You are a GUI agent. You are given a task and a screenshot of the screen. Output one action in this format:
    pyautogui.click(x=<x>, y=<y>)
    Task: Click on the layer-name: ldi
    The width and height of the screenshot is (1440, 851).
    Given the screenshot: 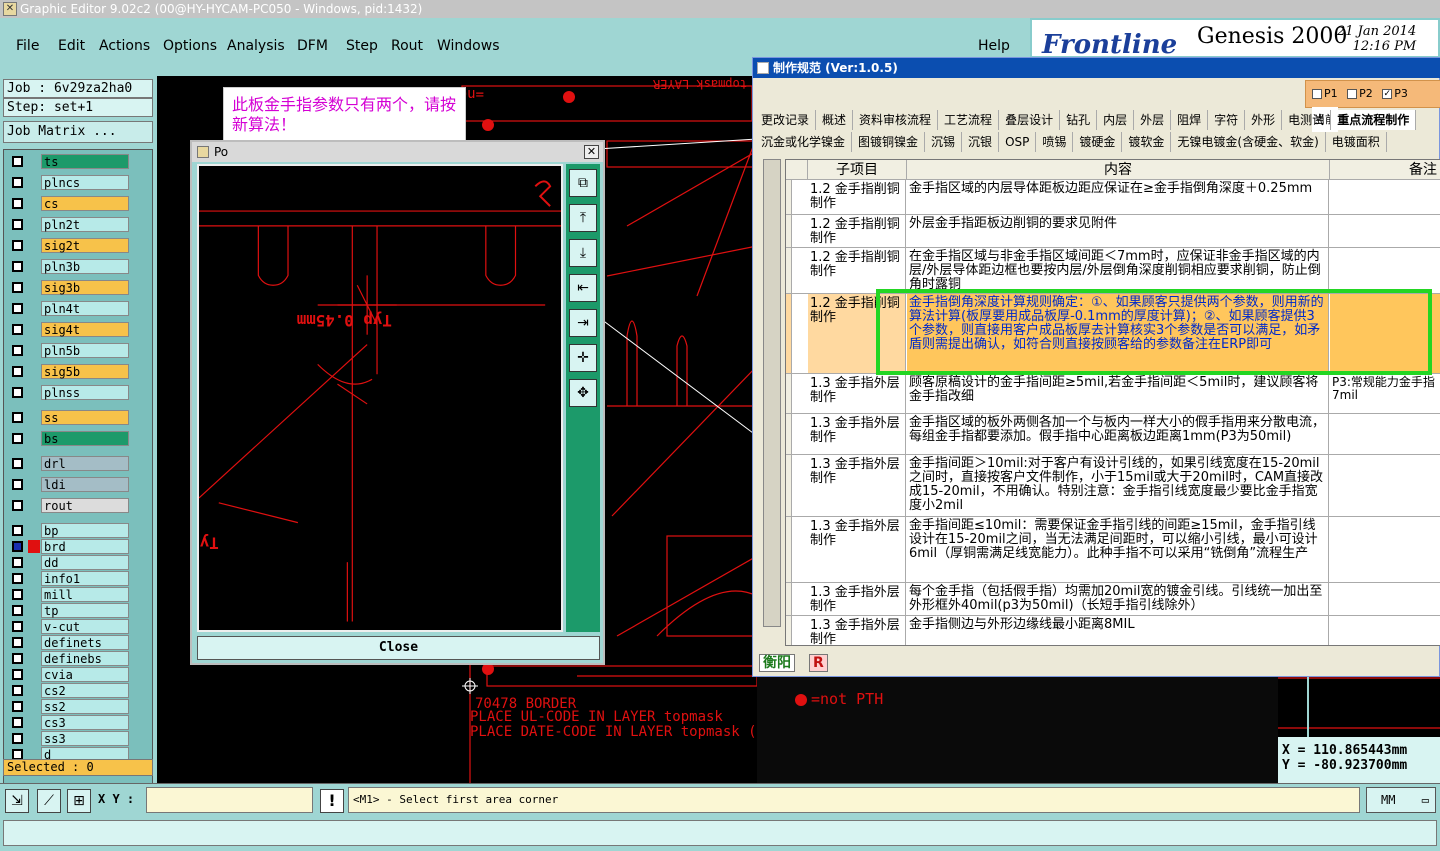 What is the action you would take?
    pyautogui.click(x=85, y=484)
    